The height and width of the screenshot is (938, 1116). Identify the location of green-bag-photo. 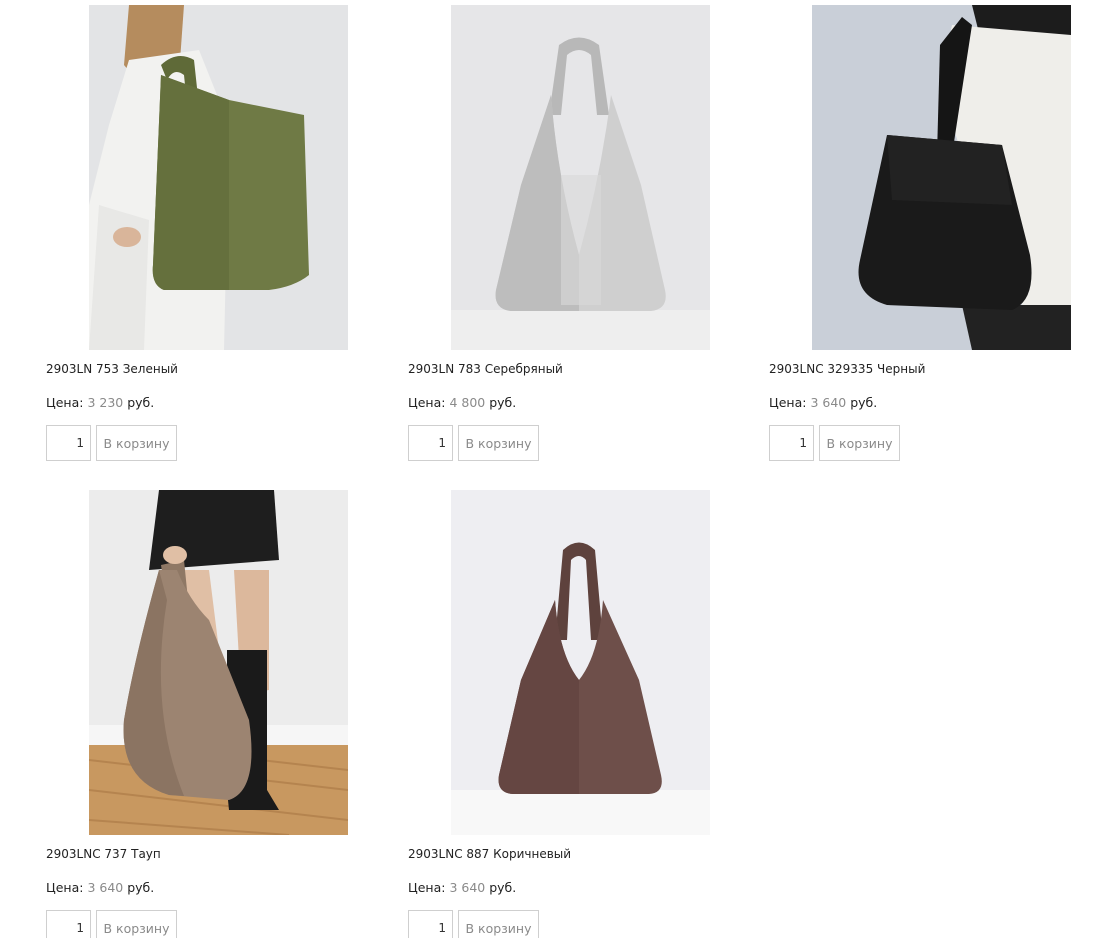
(218, 177).